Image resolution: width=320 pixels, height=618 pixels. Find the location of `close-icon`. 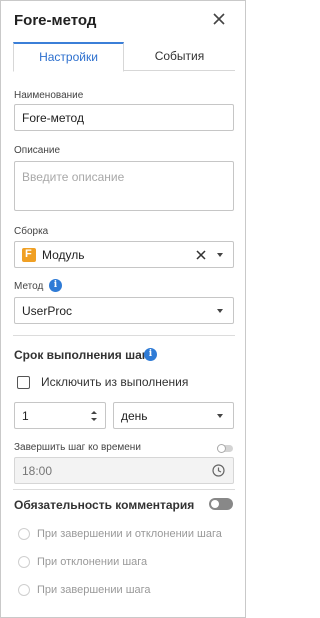

close-icon is located at coordinates (219, 19).